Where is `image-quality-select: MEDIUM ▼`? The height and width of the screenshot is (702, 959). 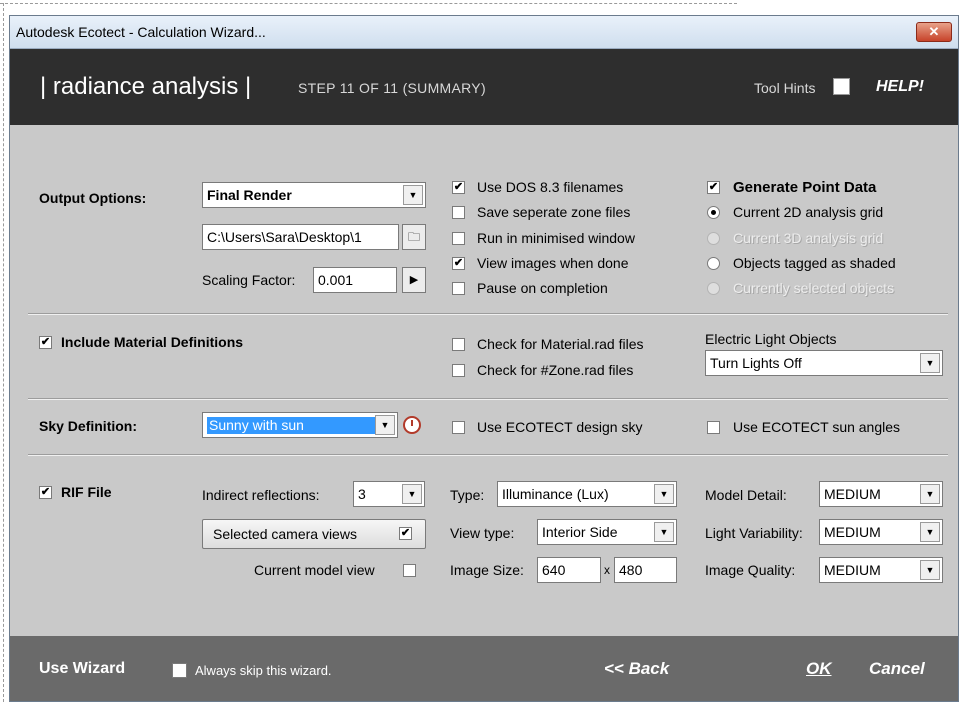
image-quality-select: MEDIUM ▼ is located at coordinates (881, 570).